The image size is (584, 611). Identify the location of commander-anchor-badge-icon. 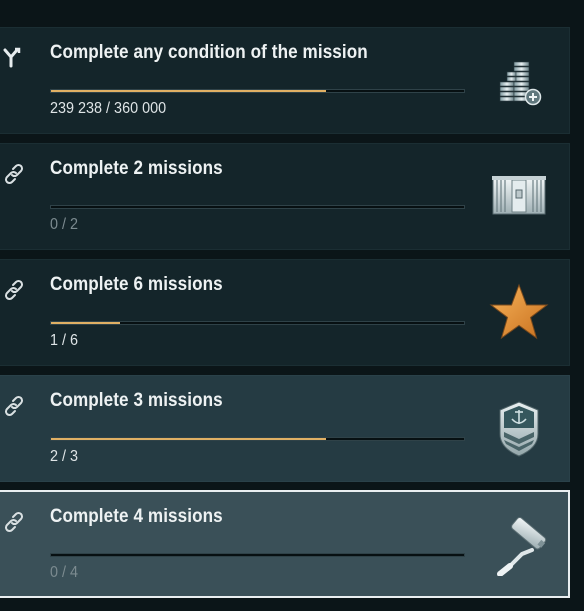
(519, 429).